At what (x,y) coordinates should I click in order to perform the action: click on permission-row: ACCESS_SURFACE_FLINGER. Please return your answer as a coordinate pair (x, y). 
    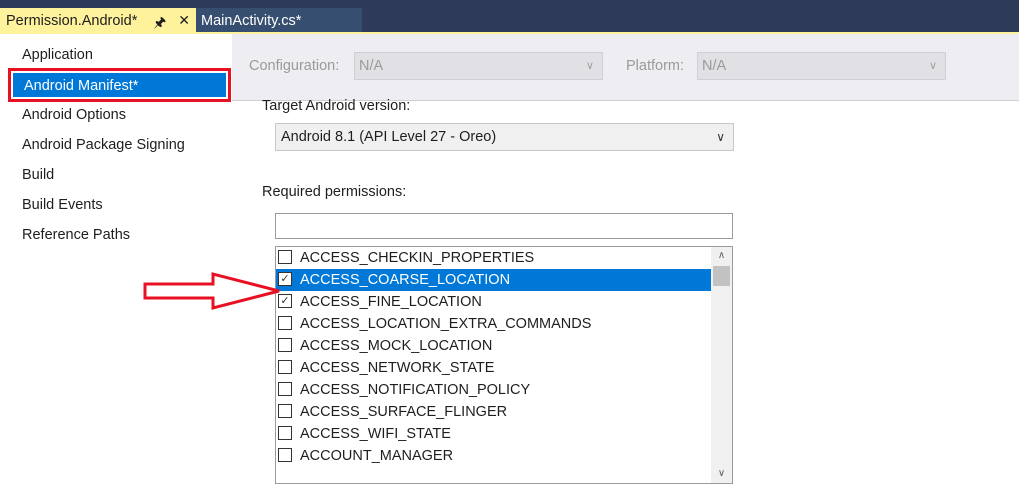
    Looking at the image, I should click on (493, 412).